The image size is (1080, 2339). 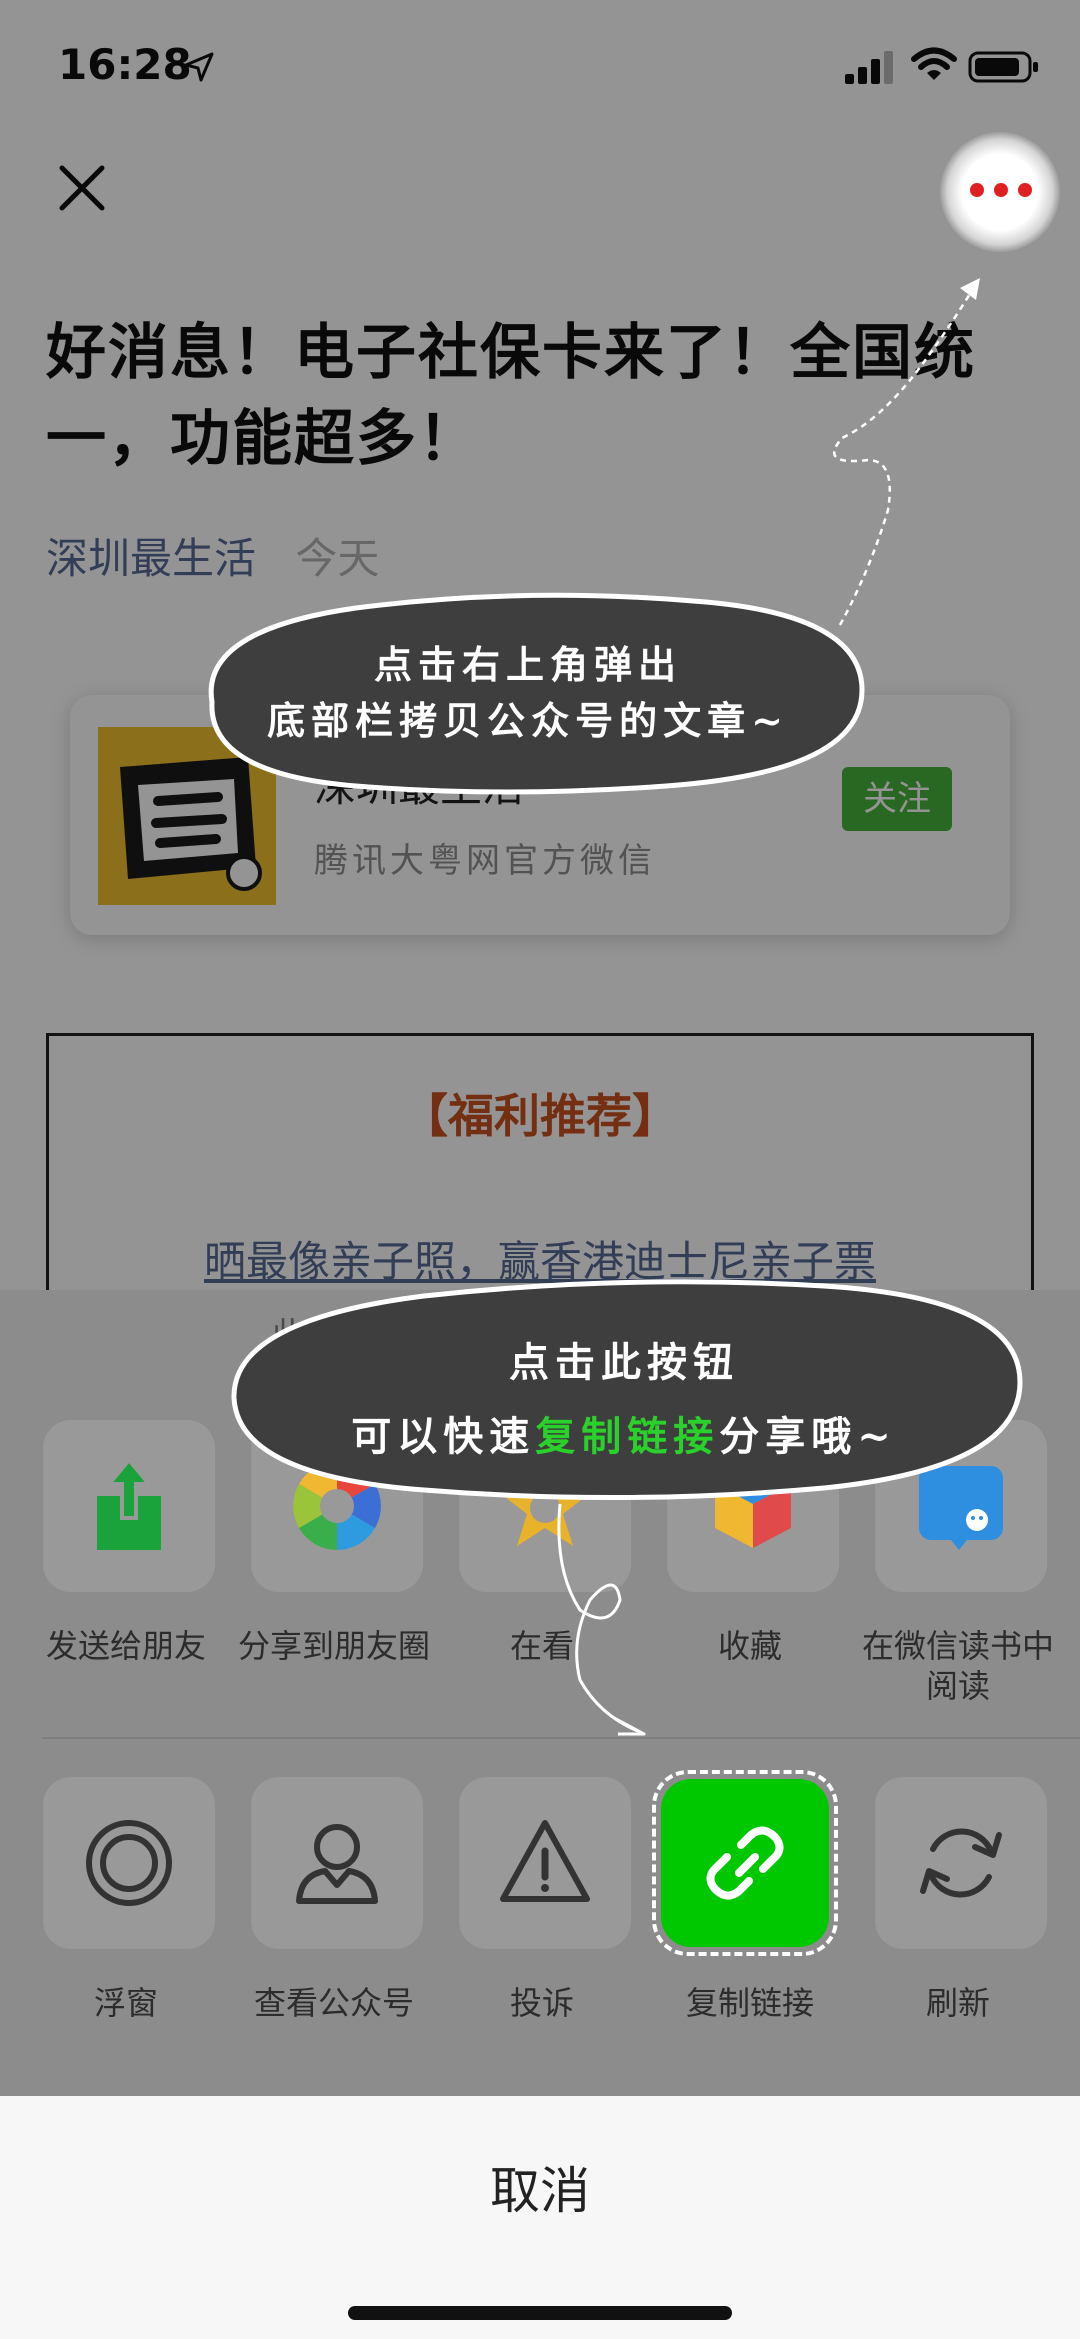 I want to click on sheet-label: 浮窗, so click(x=125, y=2003).